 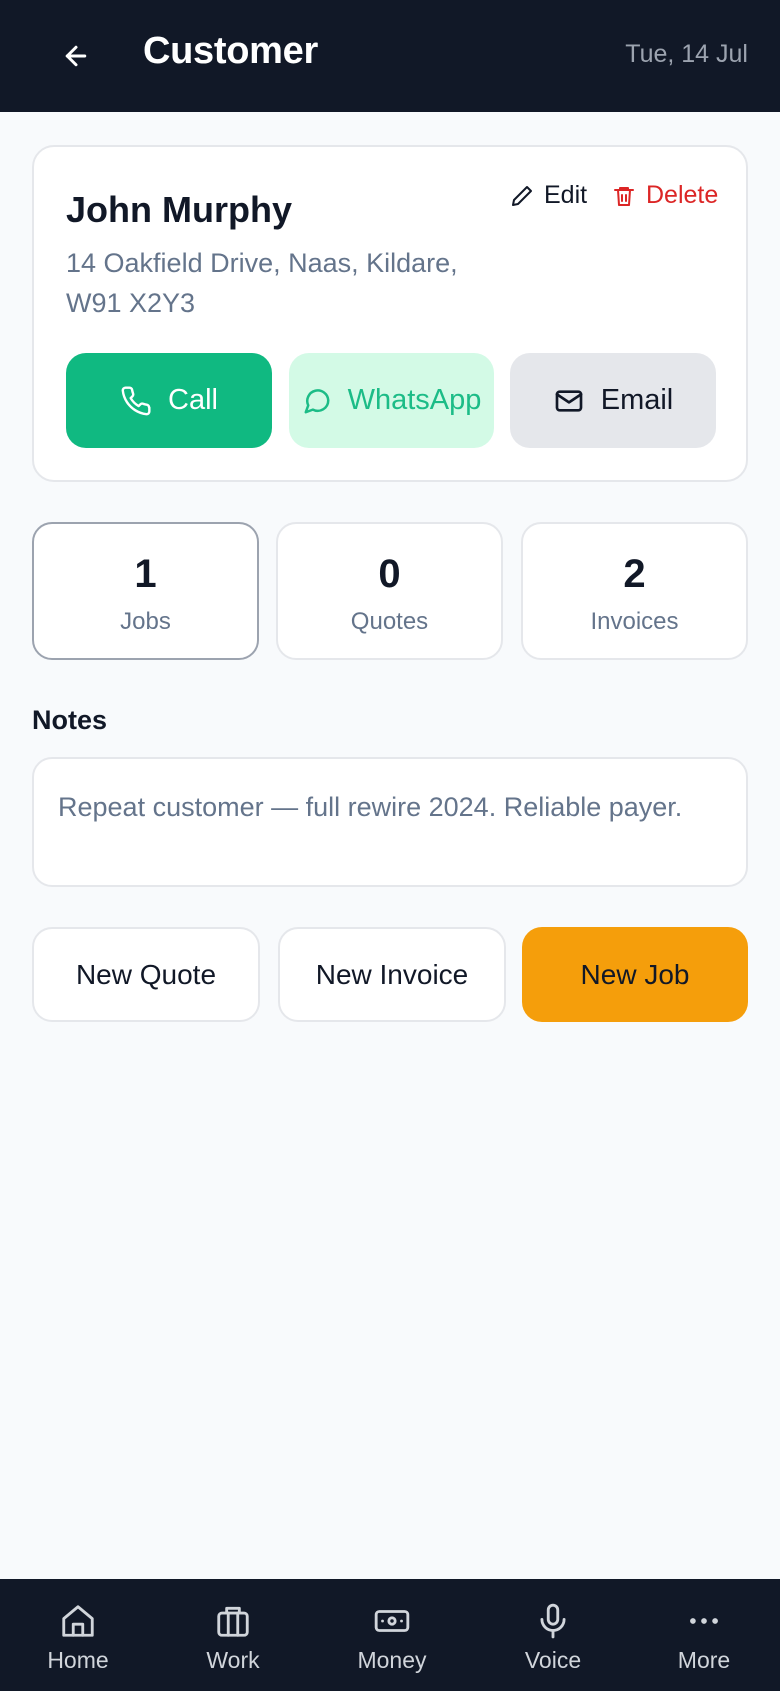 I want to click on stat-invoices-value: 2, so click(x=634, y=574).